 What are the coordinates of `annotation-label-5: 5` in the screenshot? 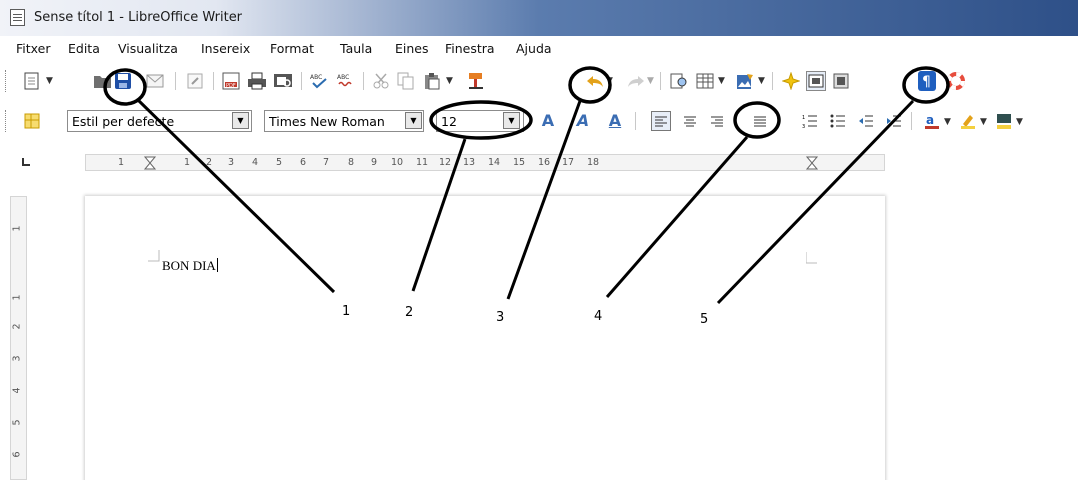 It's located at (704, 319).